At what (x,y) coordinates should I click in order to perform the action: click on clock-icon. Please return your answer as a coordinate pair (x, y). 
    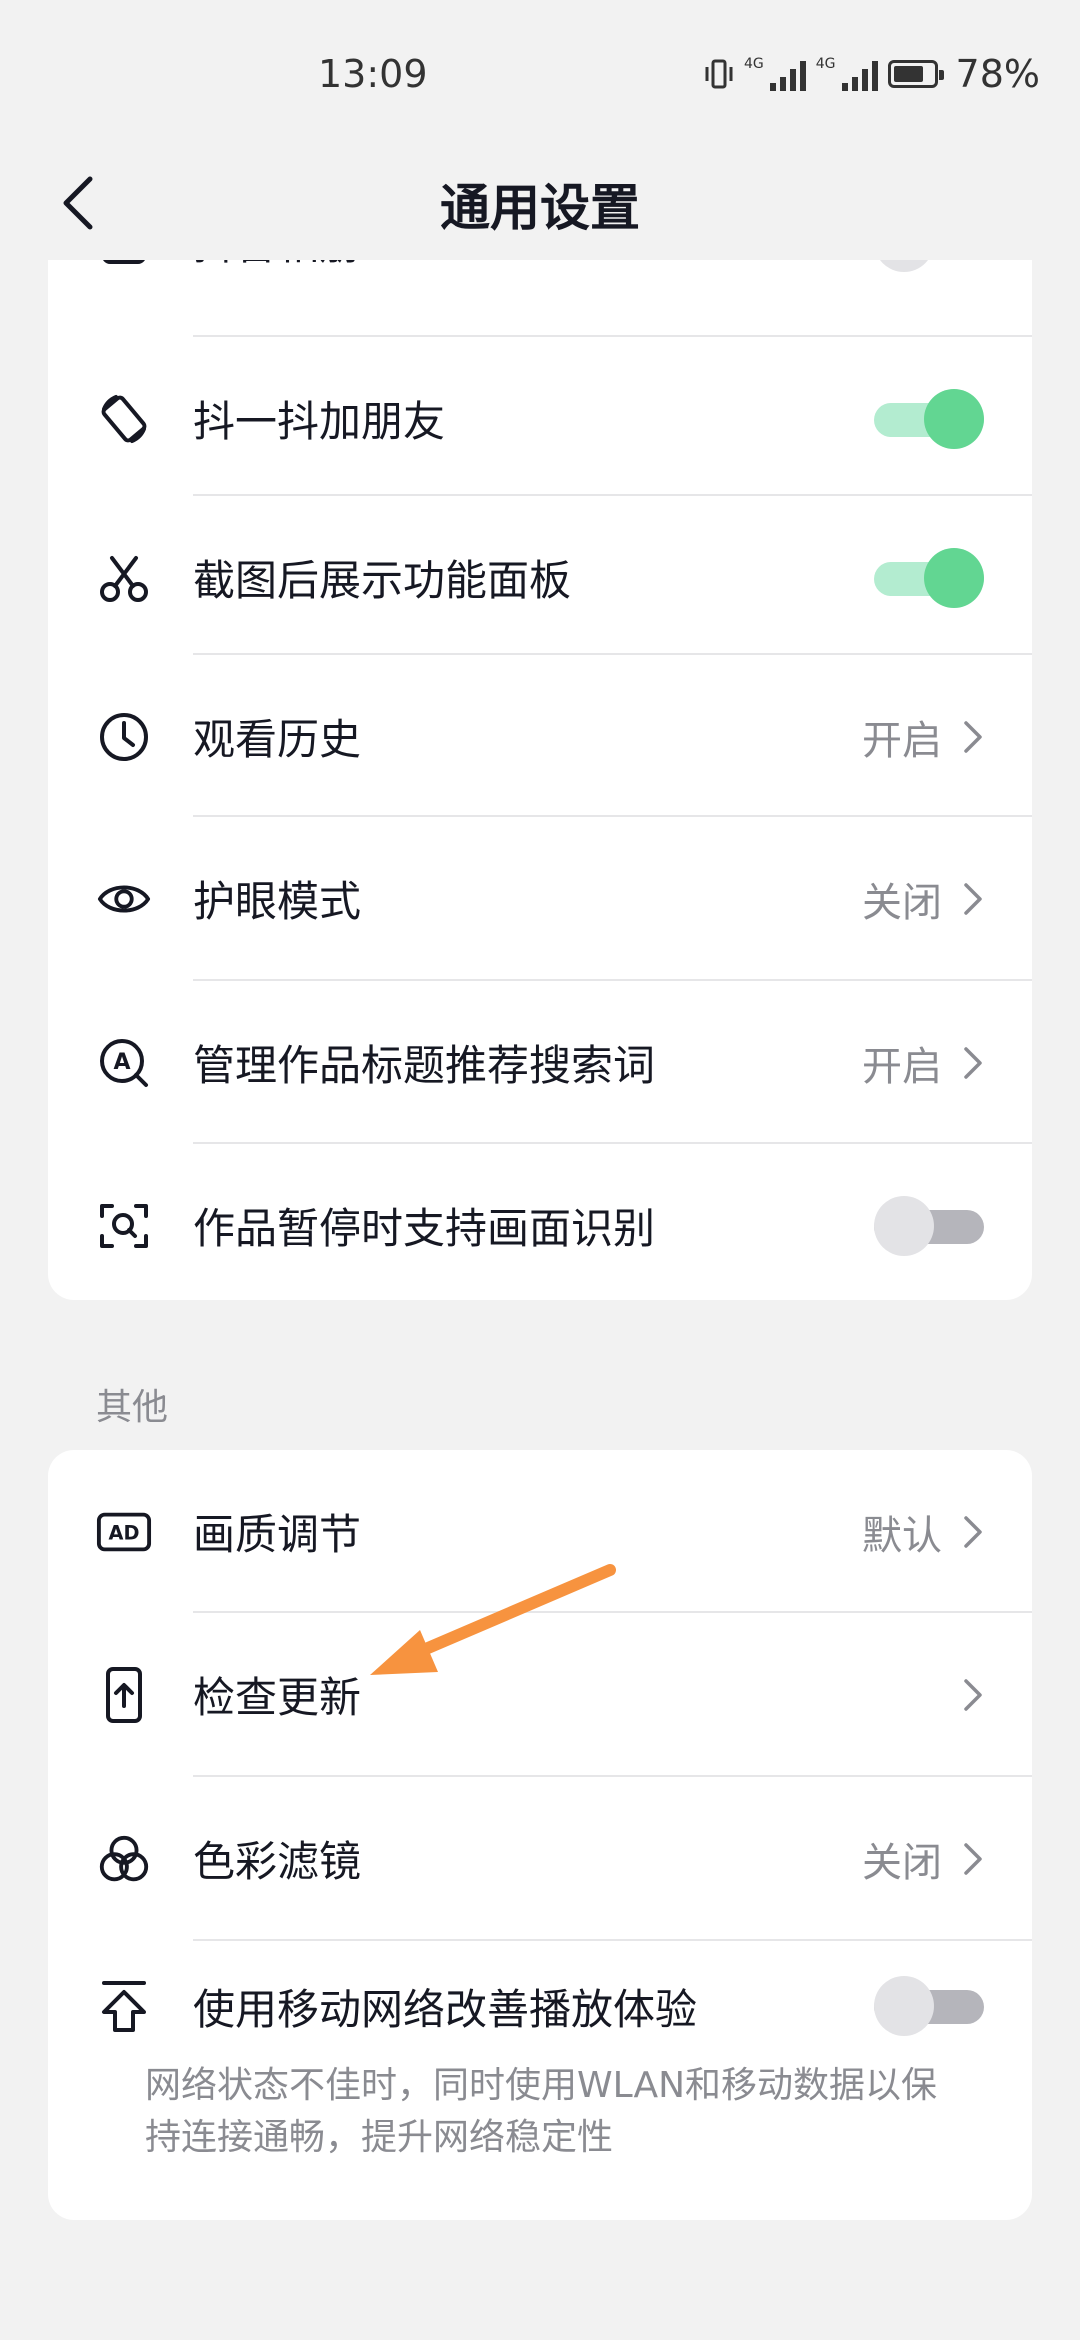
    Looking at the image, I should click on (124, 737).